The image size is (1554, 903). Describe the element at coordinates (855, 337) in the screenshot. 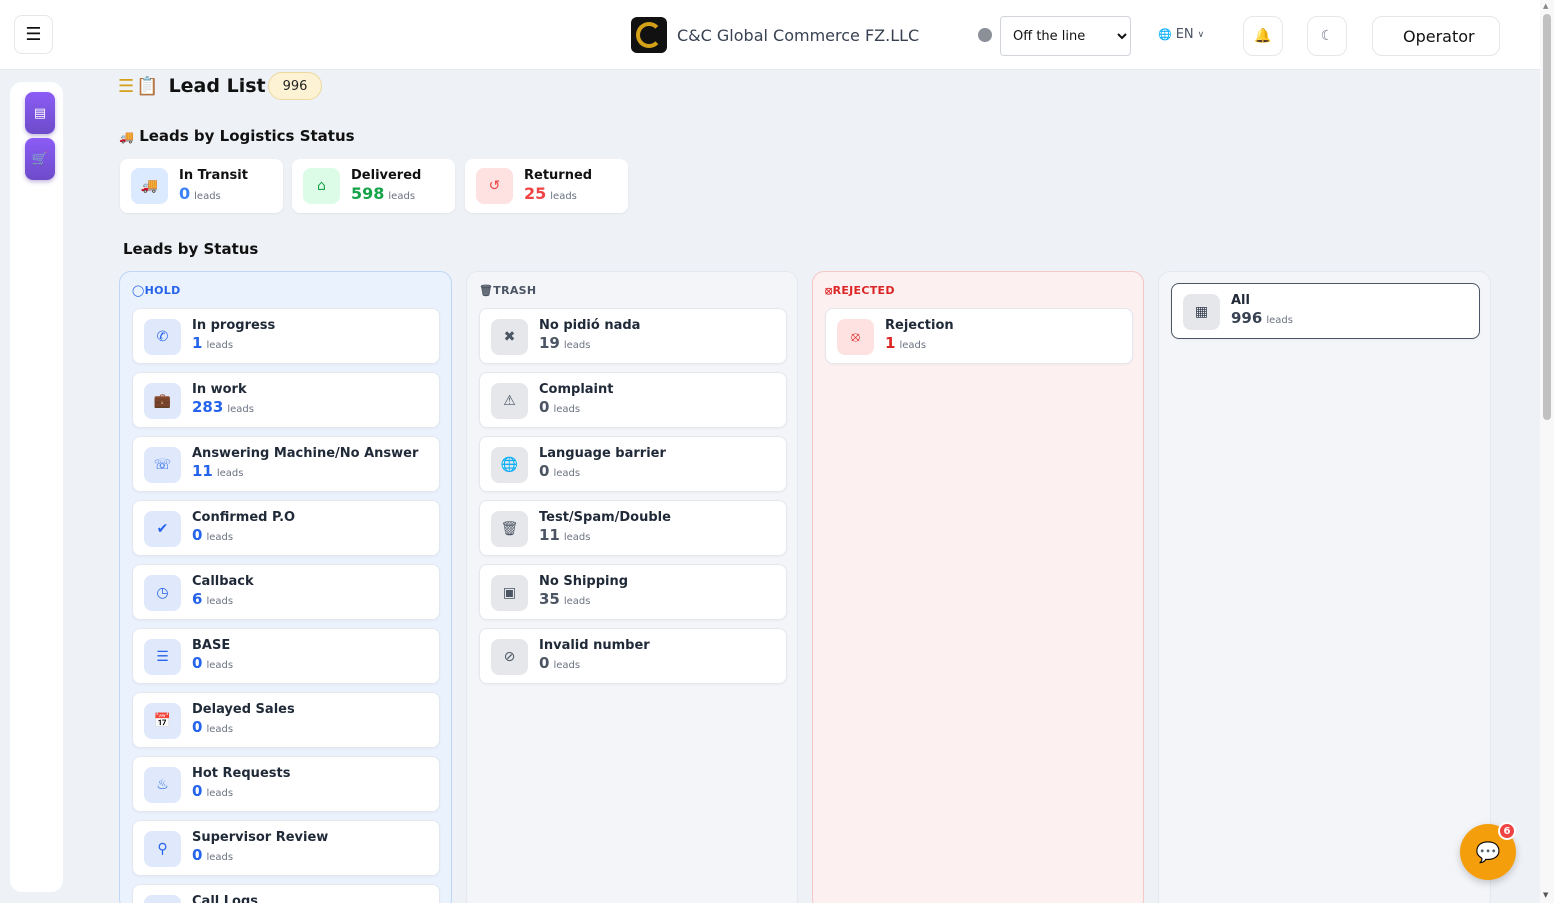

I see `x-circle-icon: ⦻` at that location.